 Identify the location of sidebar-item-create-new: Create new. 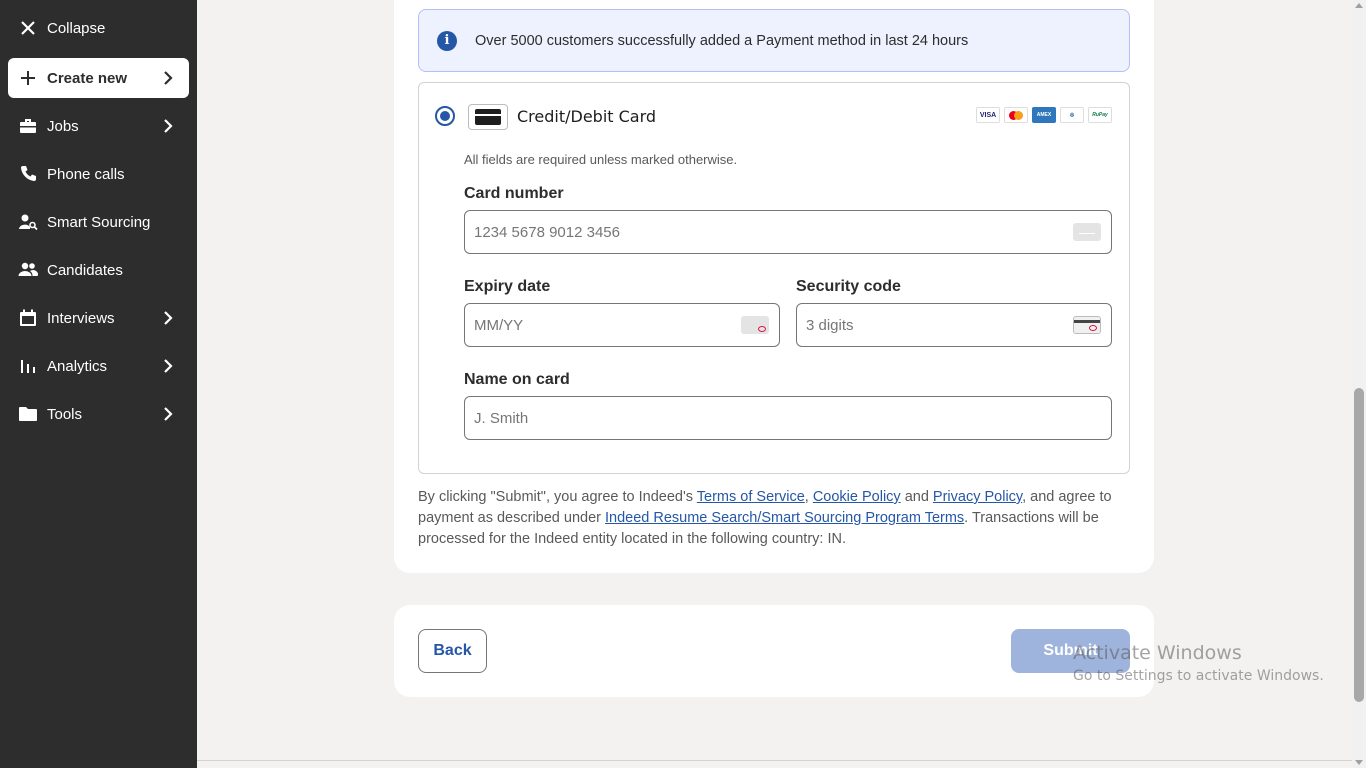
(98, 78).